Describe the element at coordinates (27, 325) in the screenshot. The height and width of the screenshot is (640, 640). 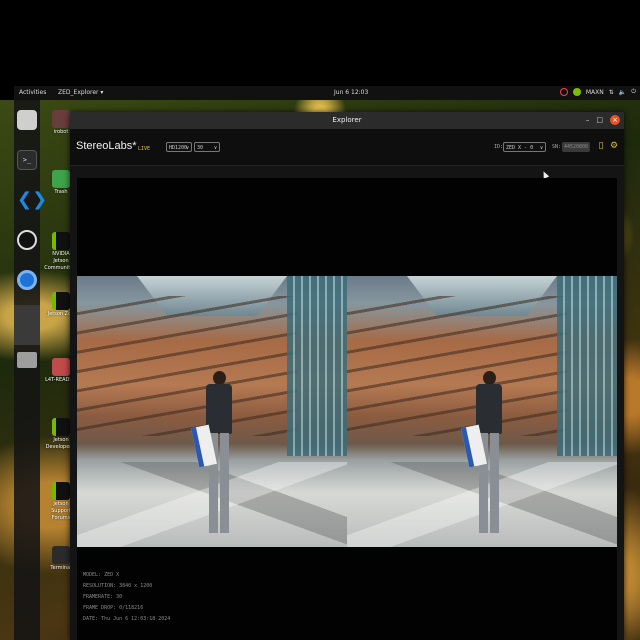
I see `zed-explorer-dock-icon` at that location.